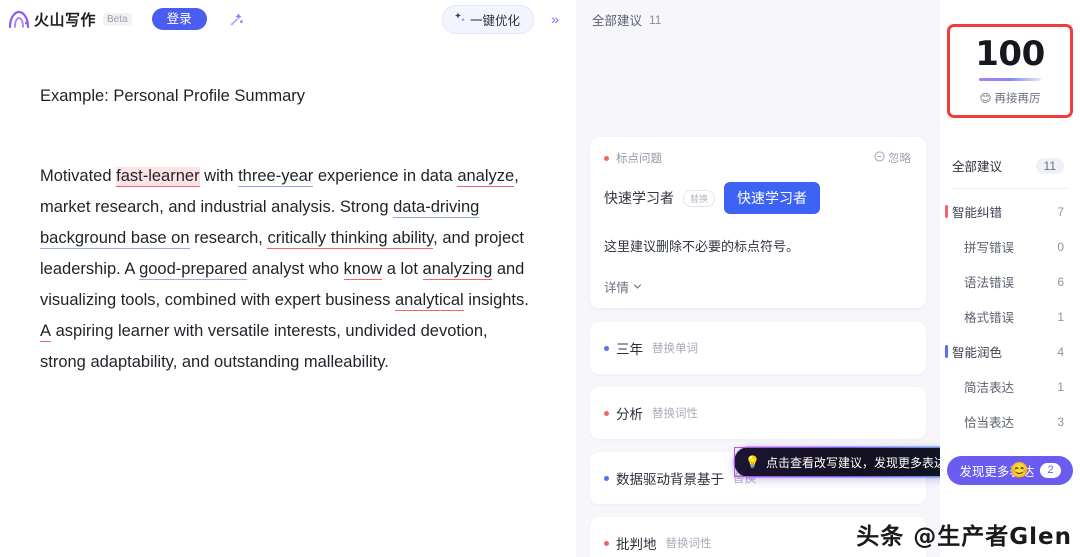 The height and width of the screenshot is (557, 1080). I want to click on doc-text-segment: with, so click(219, 175).